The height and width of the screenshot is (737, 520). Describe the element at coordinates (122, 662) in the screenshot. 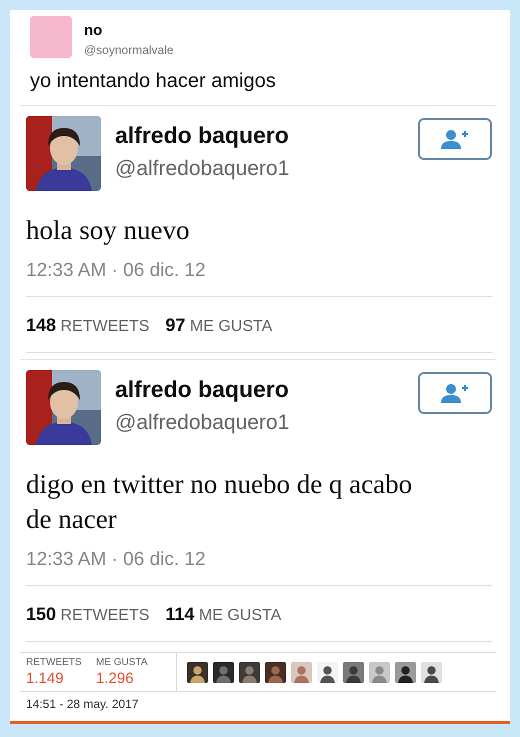

I see `stat-label: ME GUSTA` at that location.